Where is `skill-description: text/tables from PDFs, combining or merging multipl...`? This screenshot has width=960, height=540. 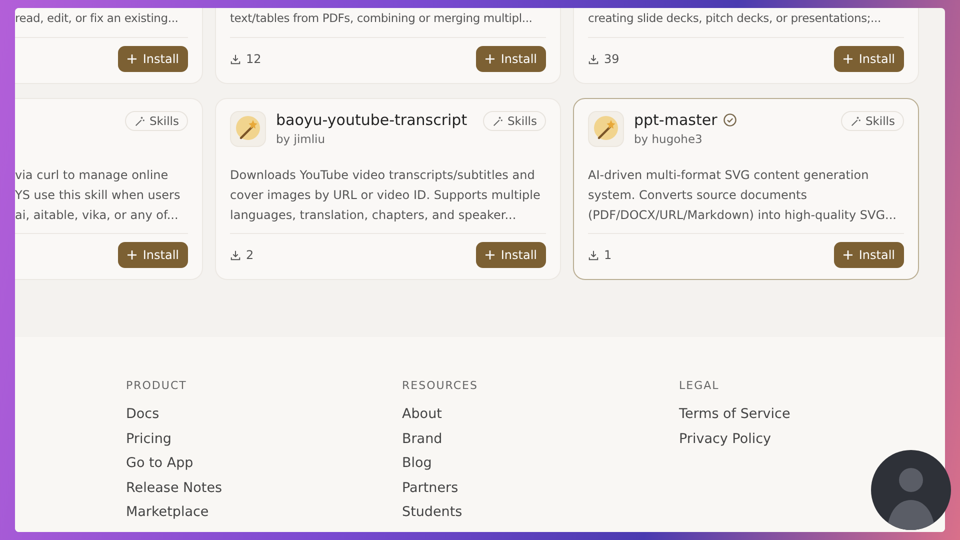 skill-description: text/tables from PDFs, combining or merging multipl... is located at coordinates (382, 18).